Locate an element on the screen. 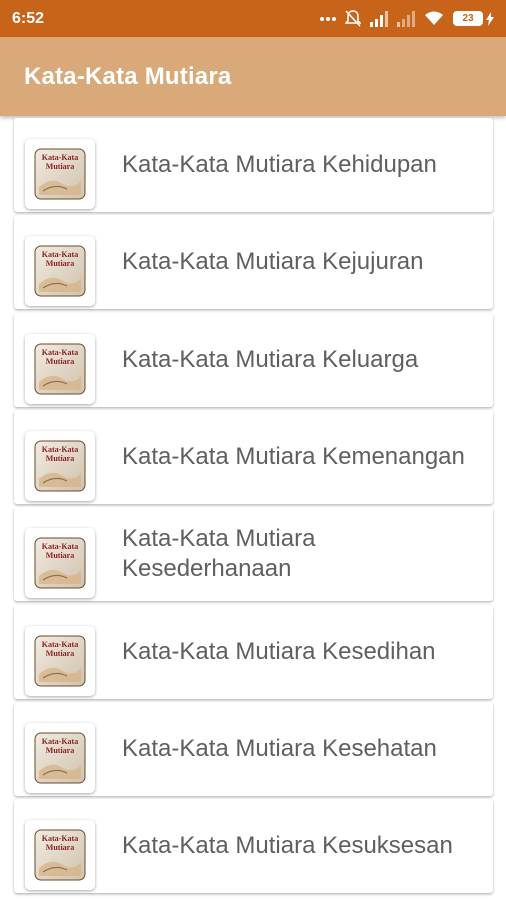 The height and width of the screenshot is (900, 506). wifi-icon is located at coordinates (434, 18).